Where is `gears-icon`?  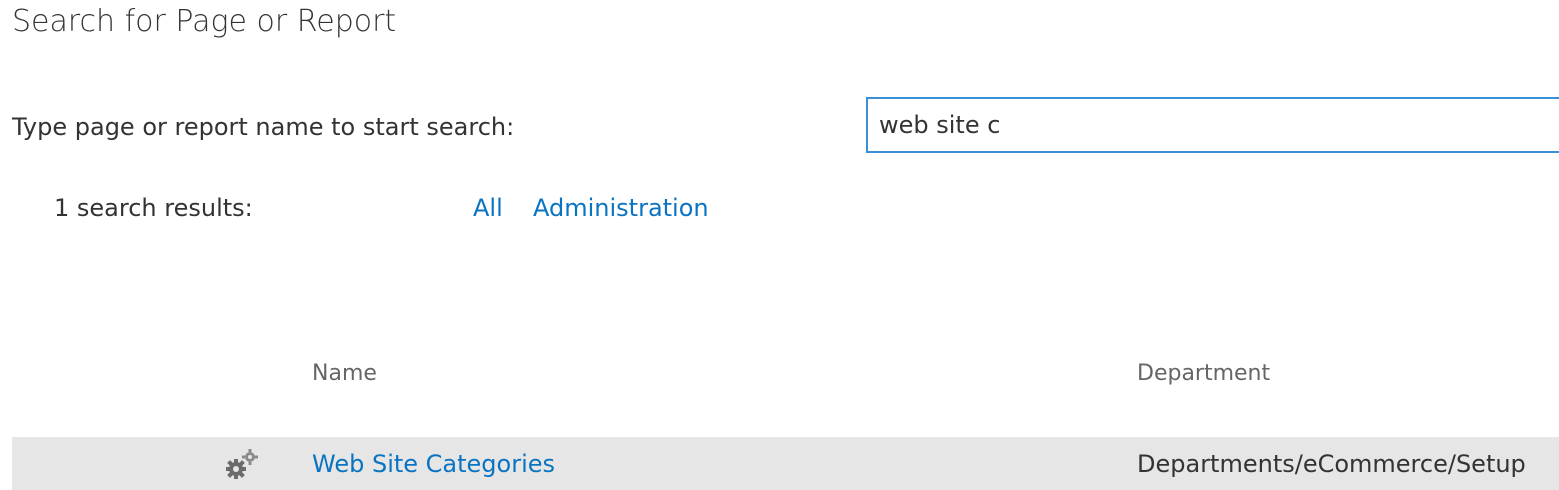 gears-icon is located at coordinates (242, 465).